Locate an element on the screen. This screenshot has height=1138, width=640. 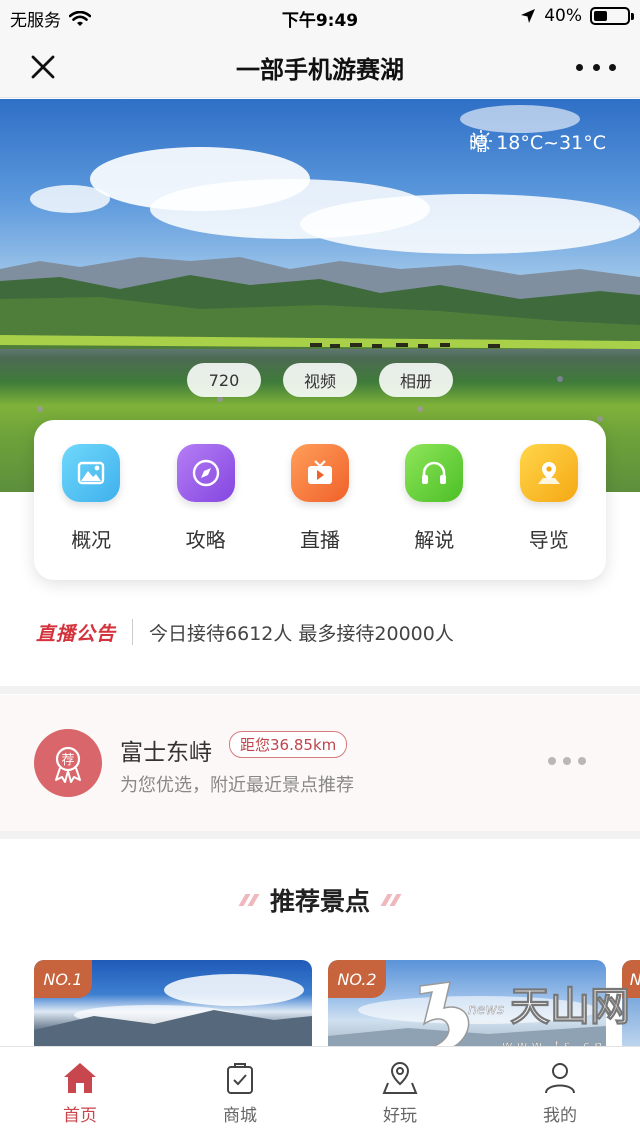
menu-guide: 攻略 is located at coordinates (206, 498).